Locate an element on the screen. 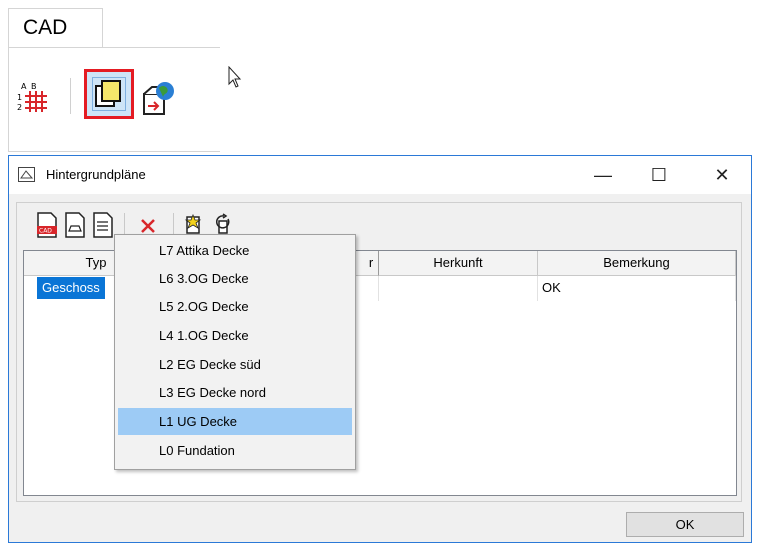 The height and width of the screenshot is (548, 760). title-bar: Hintergrundpläne — ☐ ✕ is located at coordinates (380, 175).